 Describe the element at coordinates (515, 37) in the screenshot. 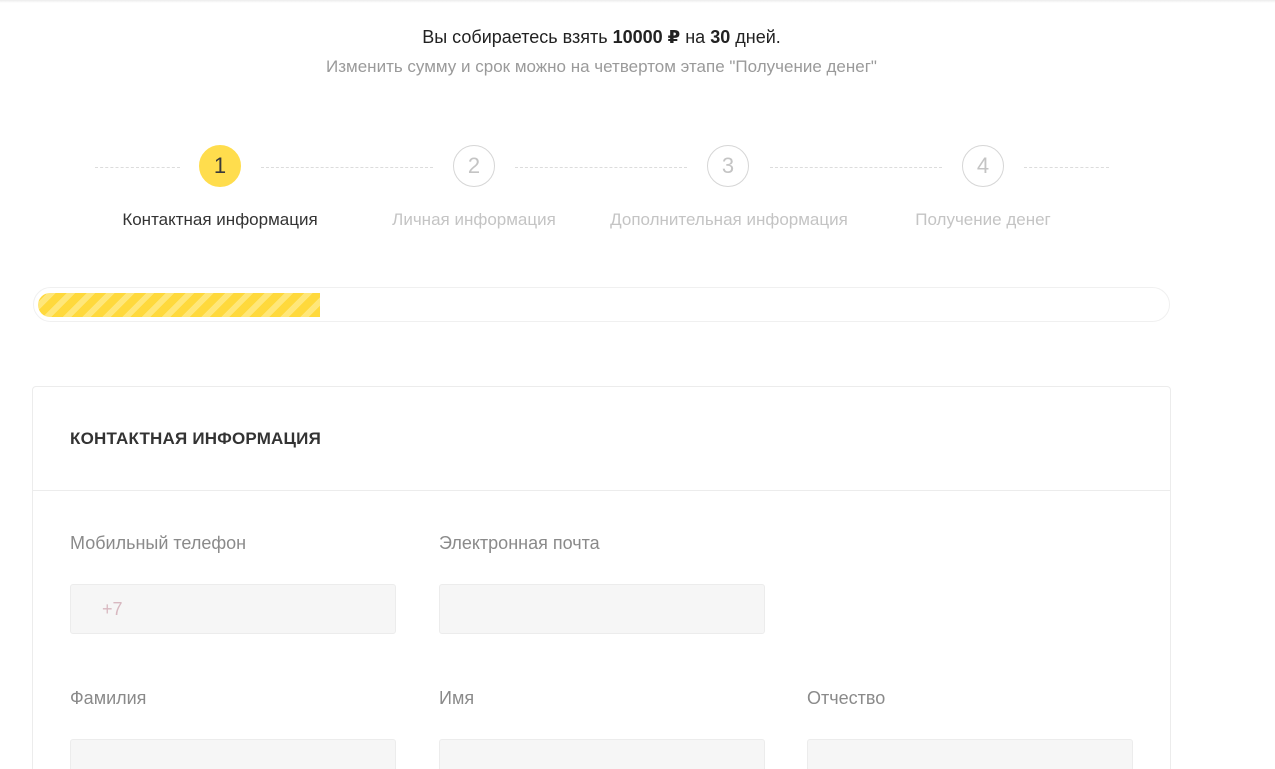

I see `summary-prefix: Вы собираетесь взять` at that location.